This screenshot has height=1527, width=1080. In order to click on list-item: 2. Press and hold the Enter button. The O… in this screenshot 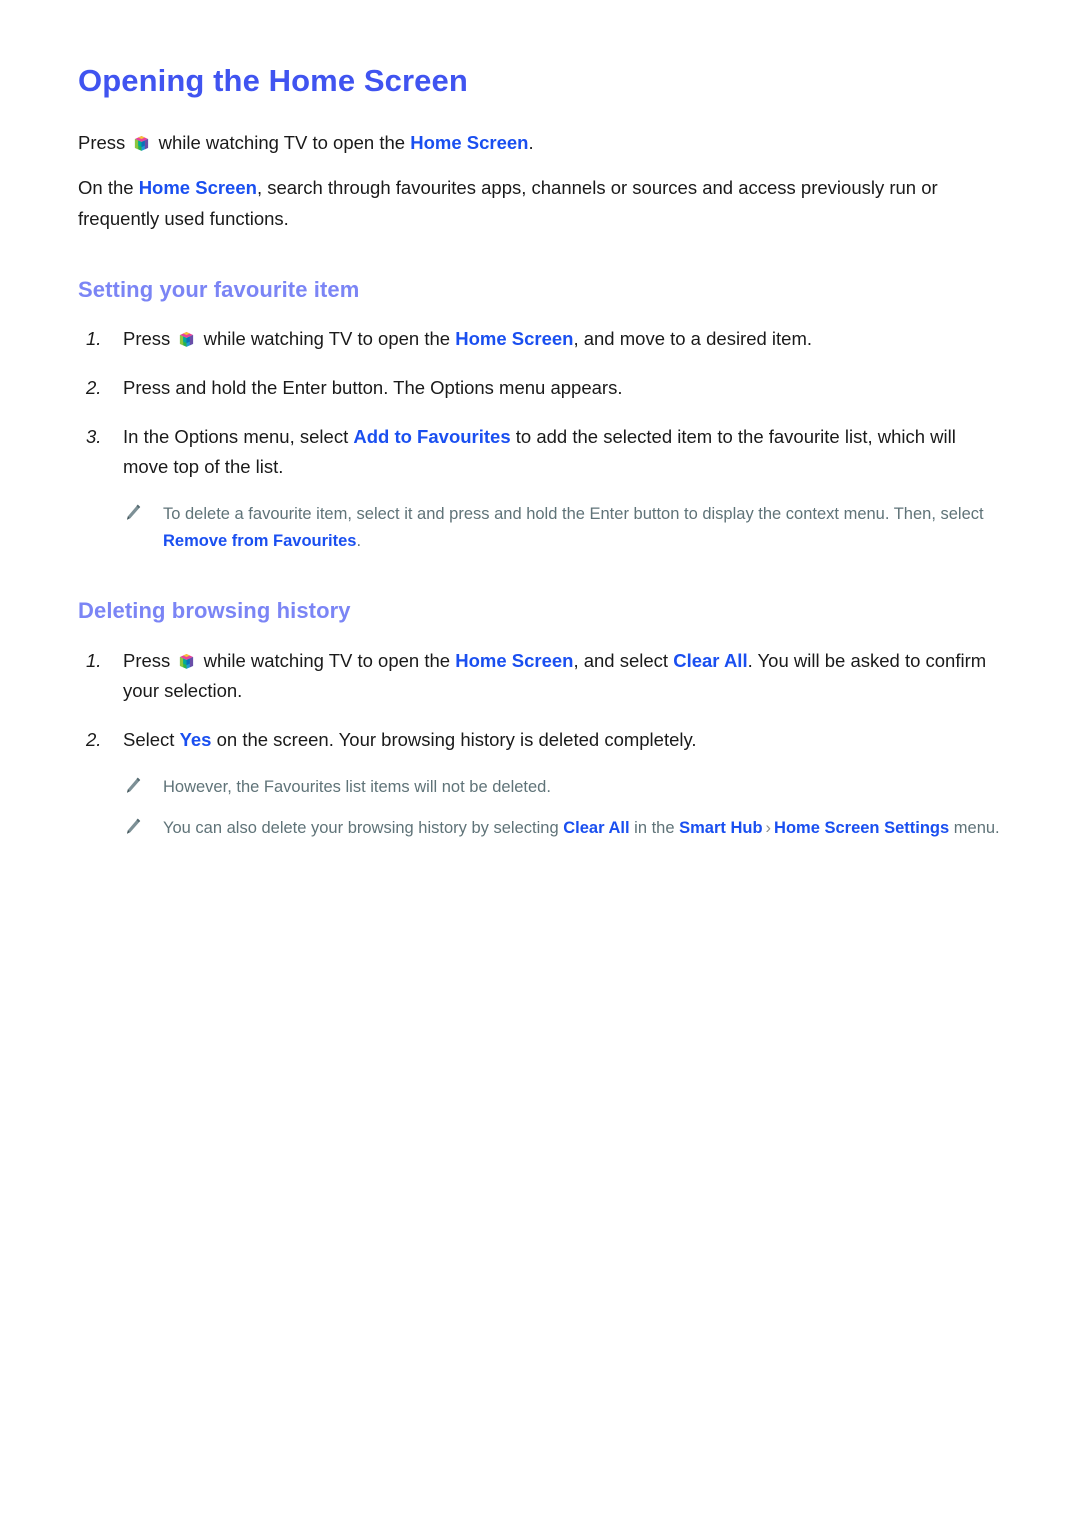, I will do `click(540, 388)`.